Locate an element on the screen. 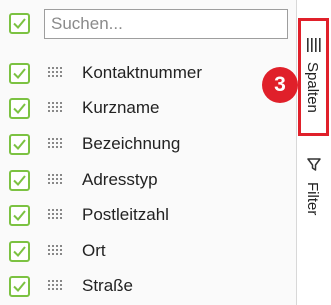  column-row: Kurzname is located at coordinates (148, 108).